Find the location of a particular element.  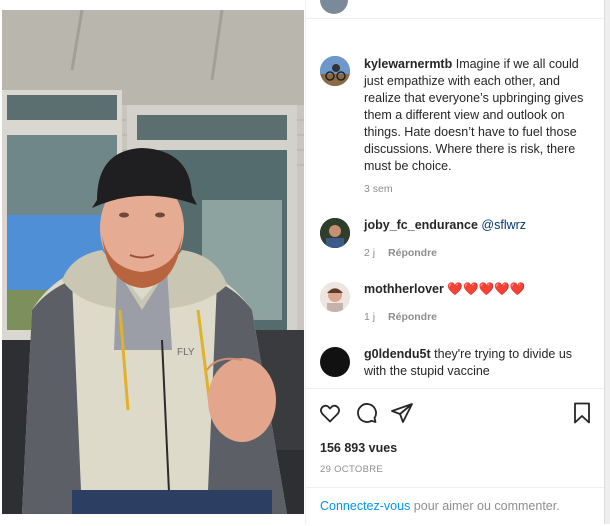

author-avatar is located at coordinates (334, 7).